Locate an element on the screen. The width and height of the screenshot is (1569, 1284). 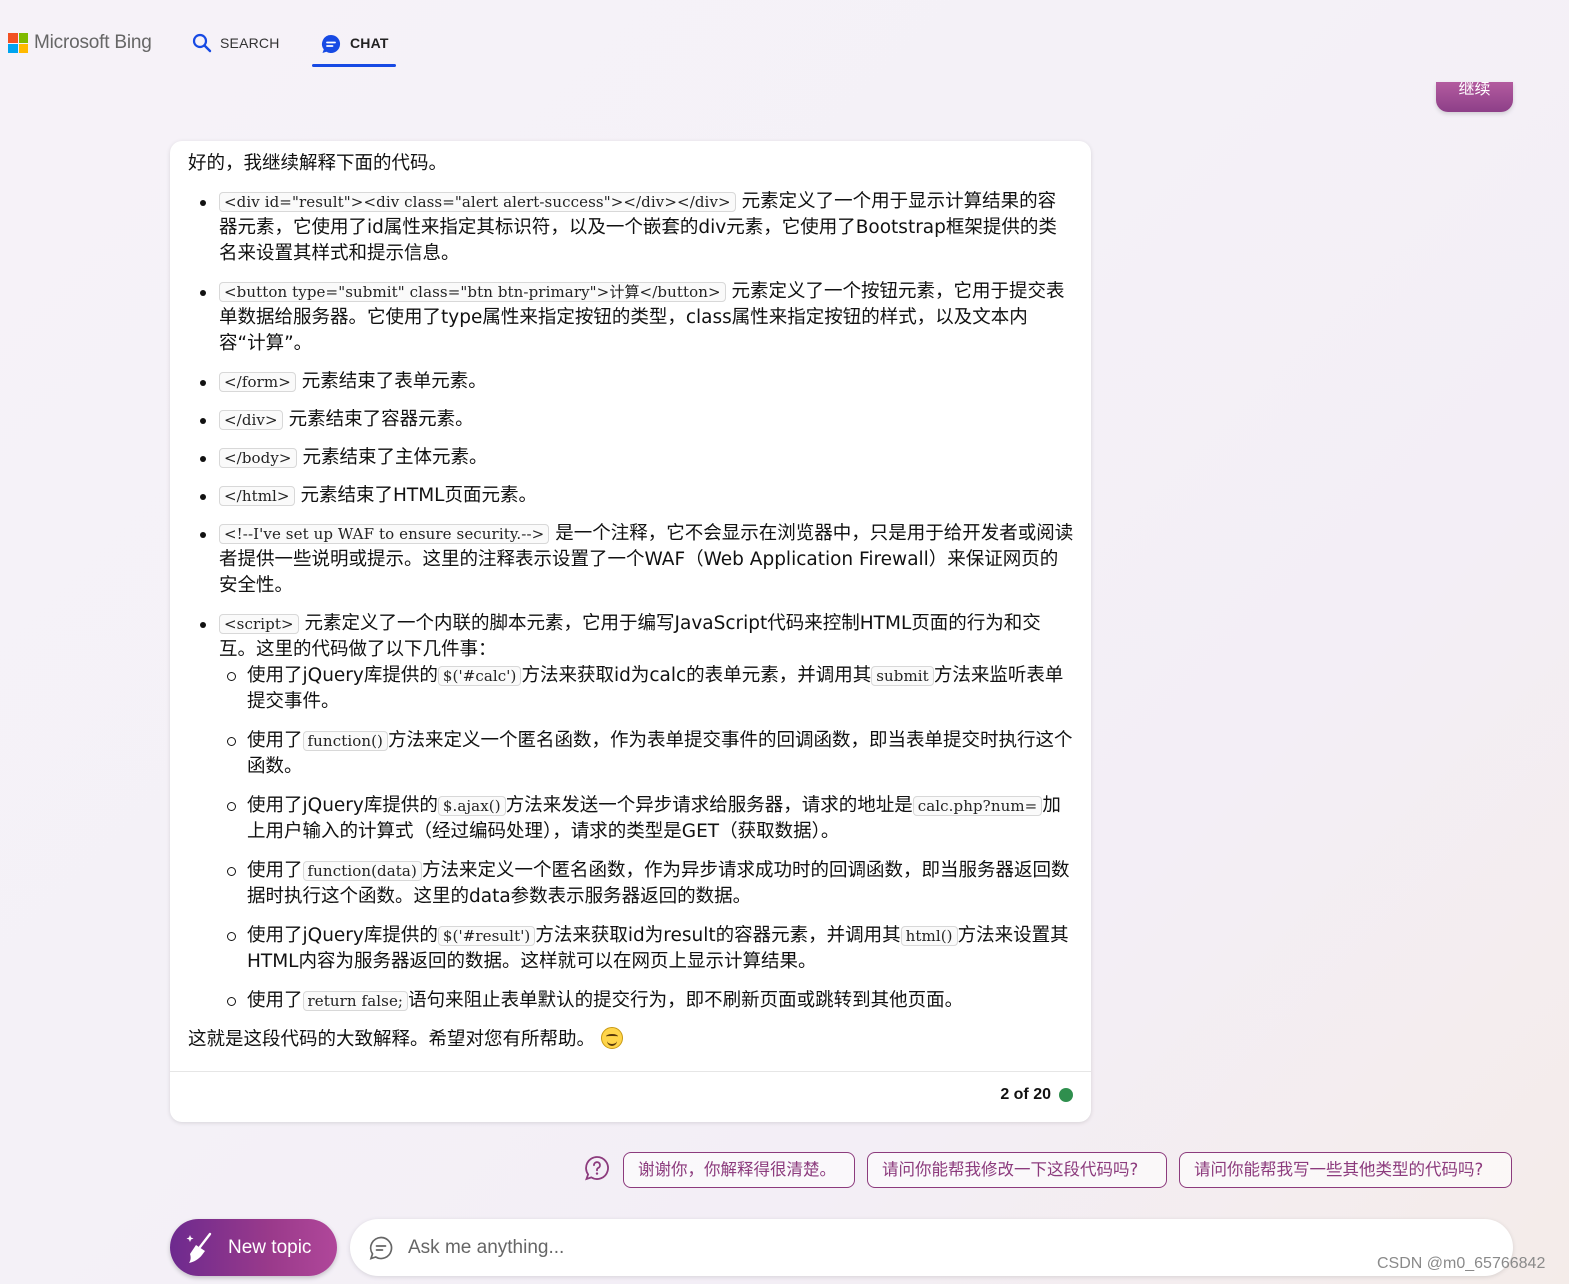
inline-code: </div> is located at coordinates (251, 420).